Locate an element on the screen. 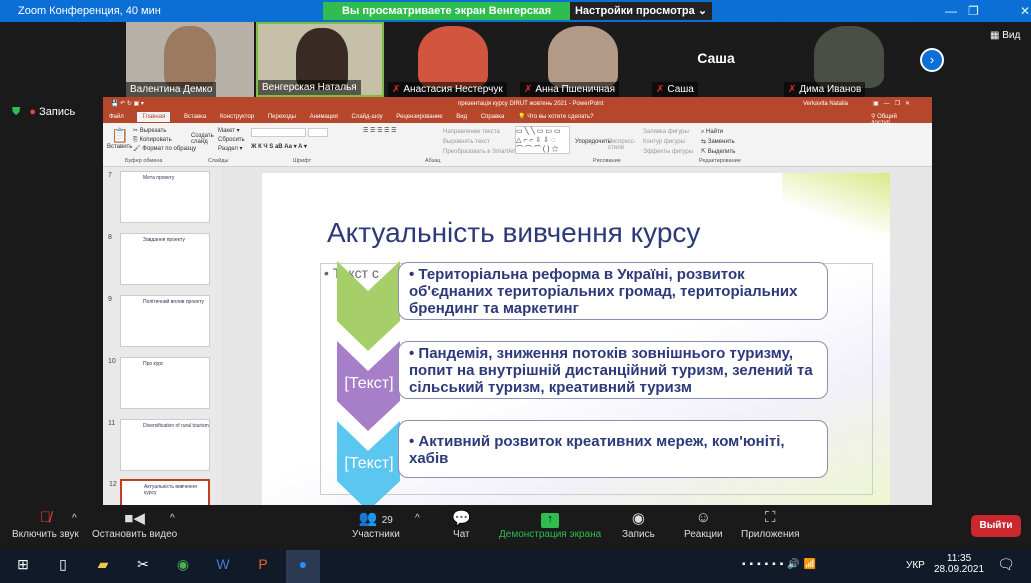 This screenshot has height=583, width=1031. slide-thumbnail: 7 Мета проекту is located at coordinates (159, 197).